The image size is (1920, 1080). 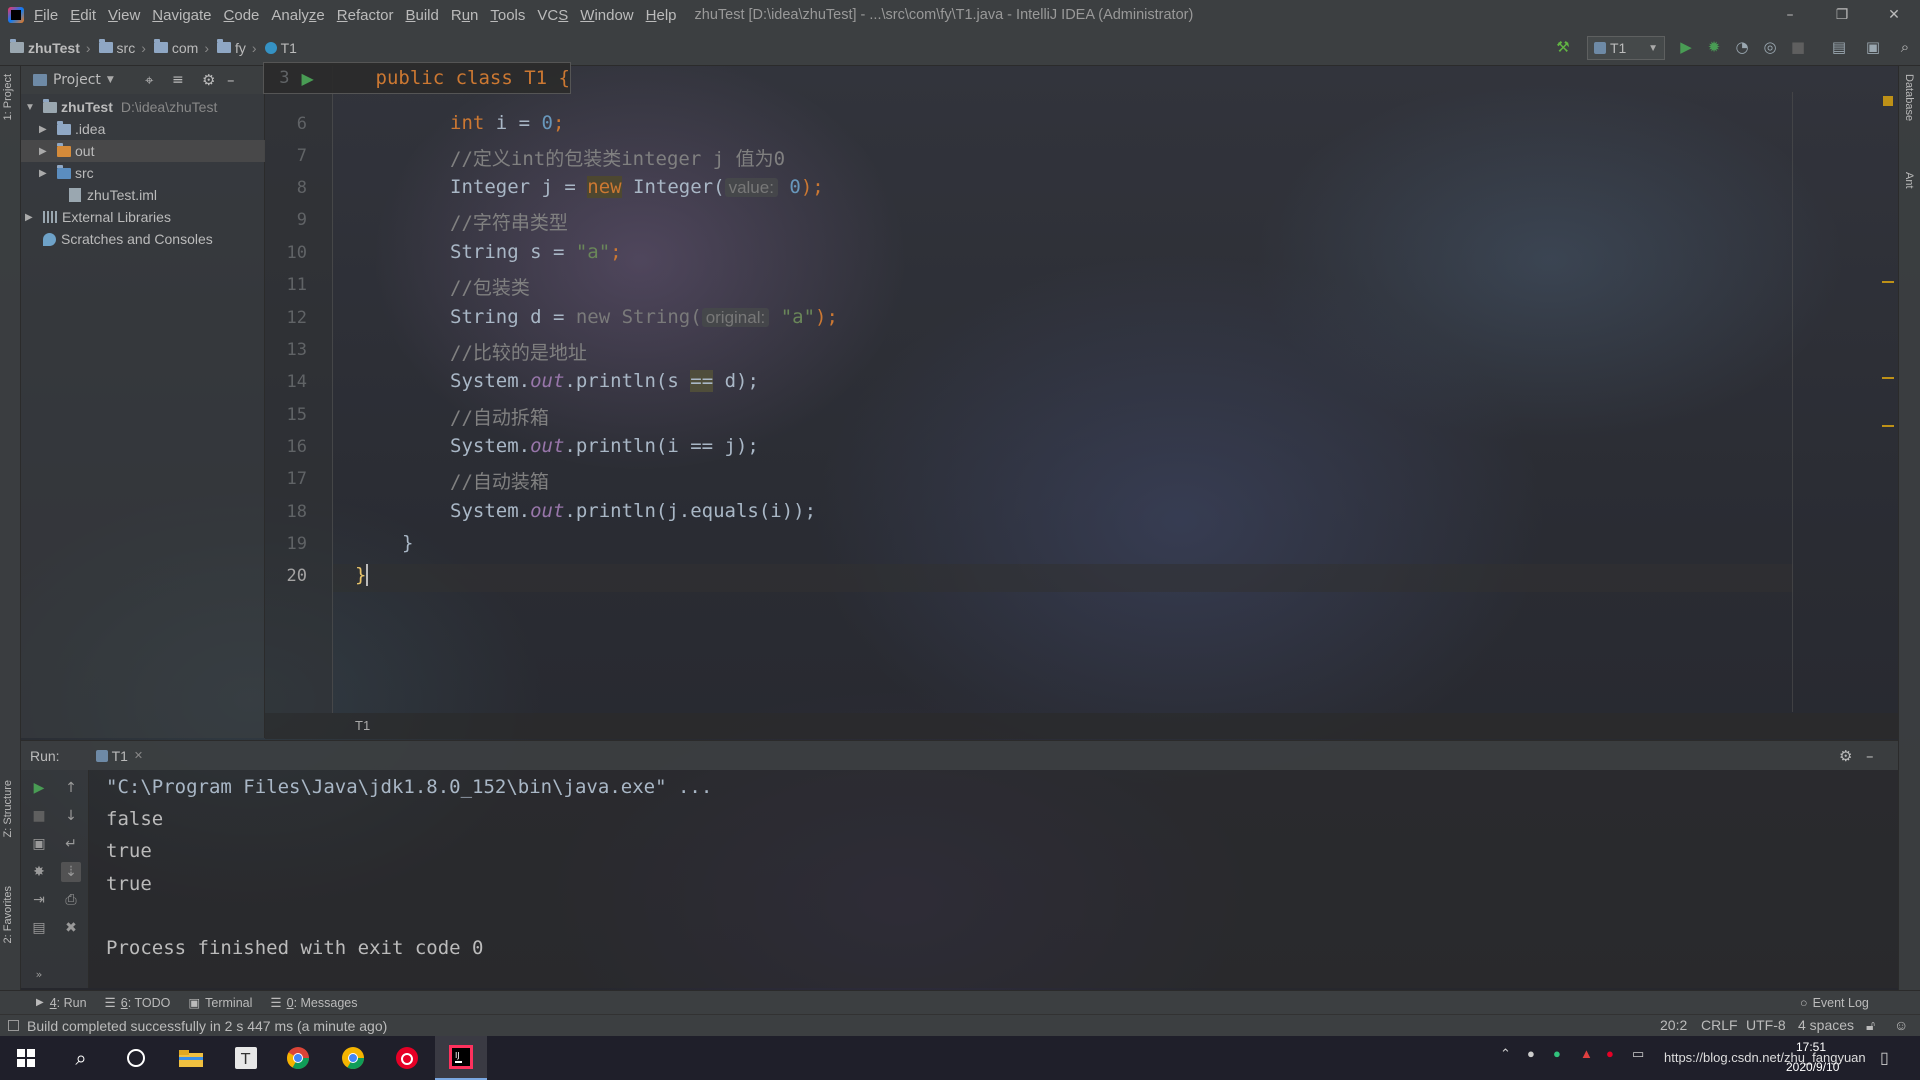 I want to click on run-tab-t1: T1 ✕, so click(x=120, y=756).